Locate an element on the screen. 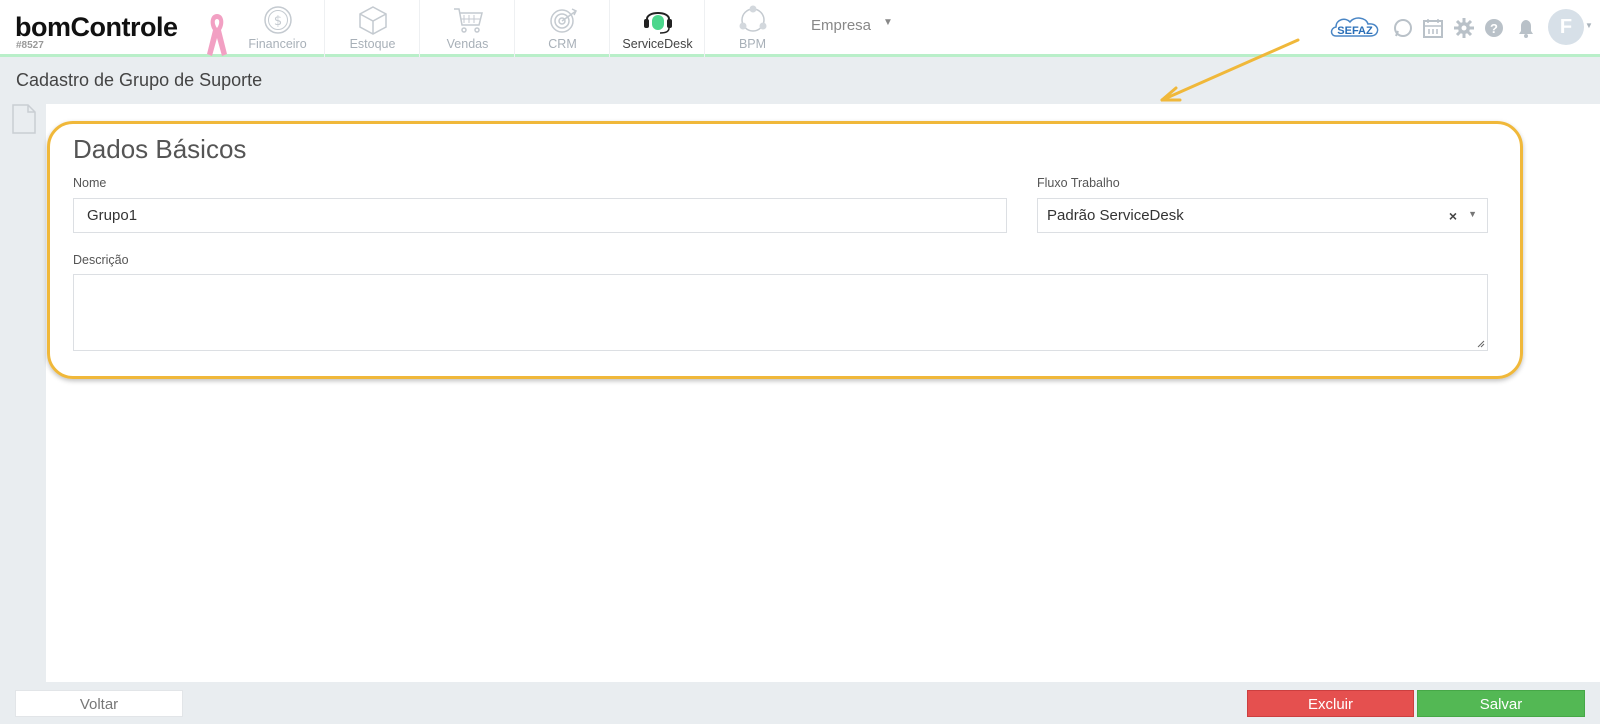  module-servicedesk: ServiceDesk is located at coordinates (657, 28).